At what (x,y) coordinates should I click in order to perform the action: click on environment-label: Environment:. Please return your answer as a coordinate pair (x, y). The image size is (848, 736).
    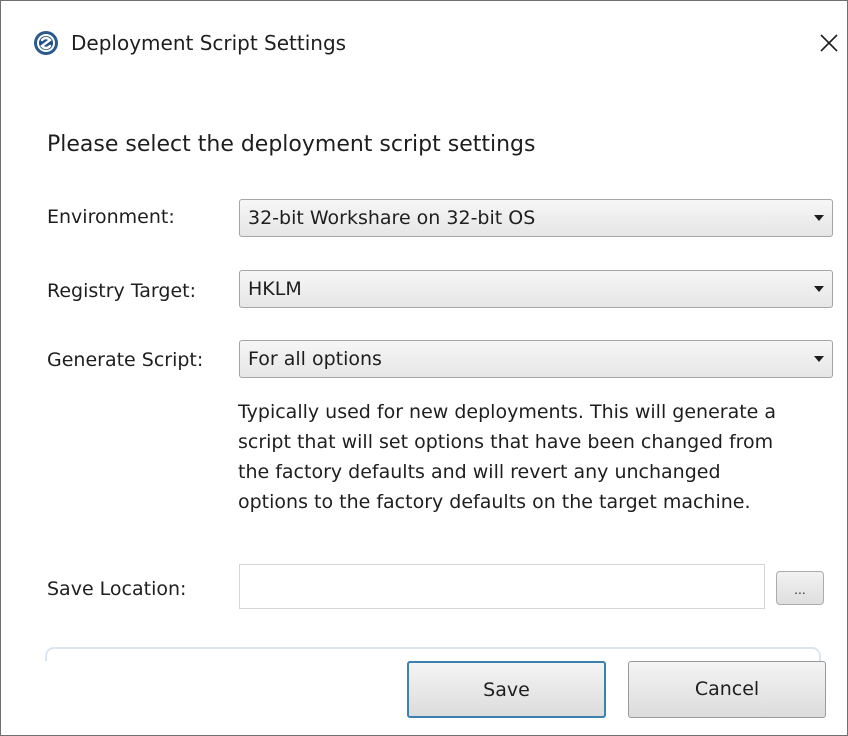
    Looking at the image, I should click on (111, 217).